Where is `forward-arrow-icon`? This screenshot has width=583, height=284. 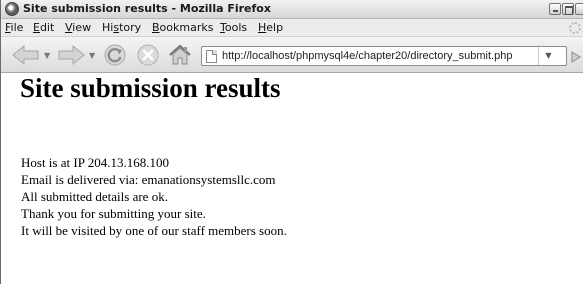
forward-arrow-icon is located at coordinates (71, 55).